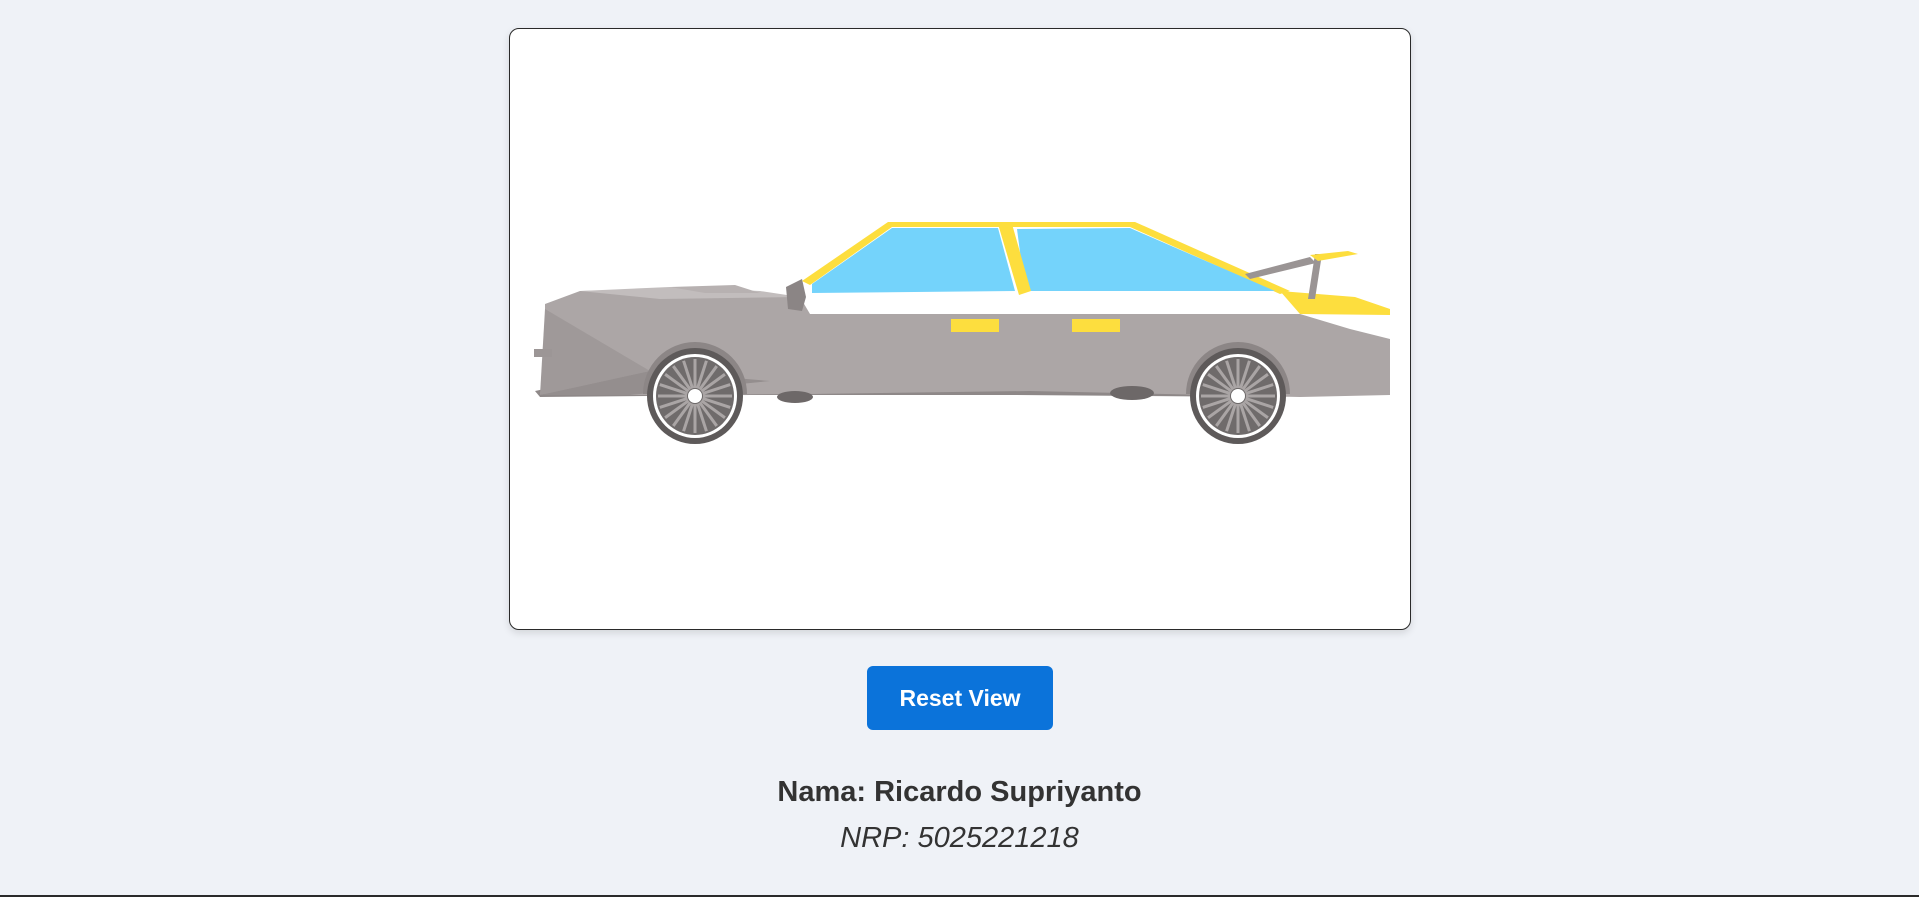 The height and width of the screenshot is (897, 1919). Describe the element at coordinates (1238, 396) in the screenshot. I see `car-rear-wheel` at that location.